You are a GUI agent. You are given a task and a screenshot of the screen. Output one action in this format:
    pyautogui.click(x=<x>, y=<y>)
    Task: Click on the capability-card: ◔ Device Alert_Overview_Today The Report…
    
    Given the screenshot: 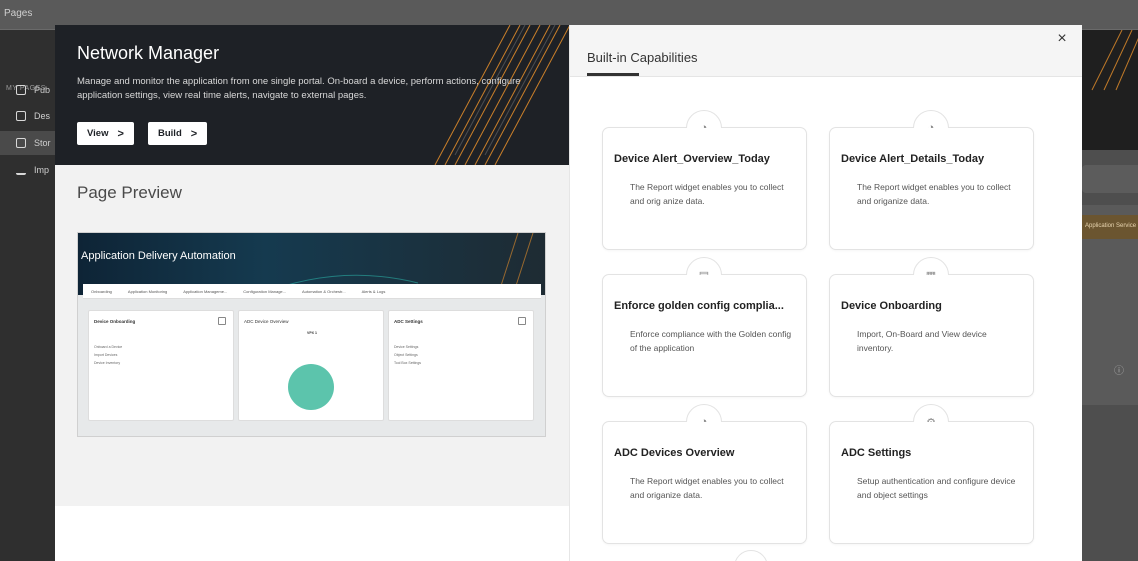 What is the action you would take?
    pyautogui.click(x=704, y=180)
    